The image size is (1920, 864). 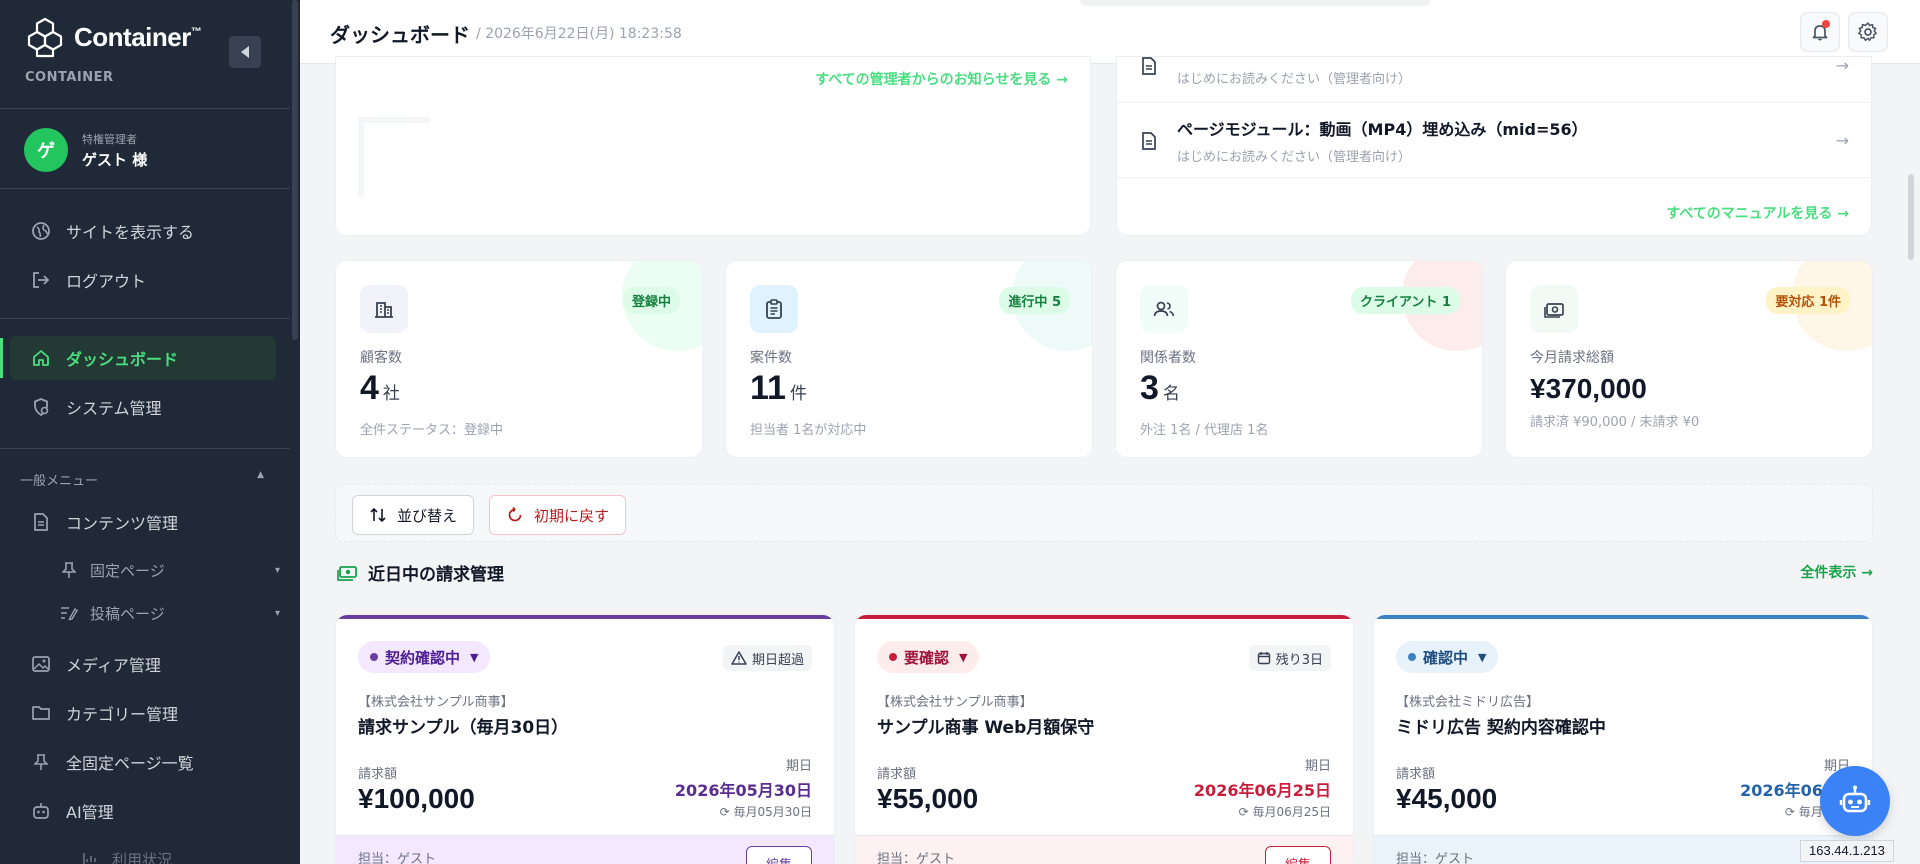 What do you see at coordinates (778, 388) in the screenshot?
I see `stat-value: 11 件` at bounding box center [778, 388].